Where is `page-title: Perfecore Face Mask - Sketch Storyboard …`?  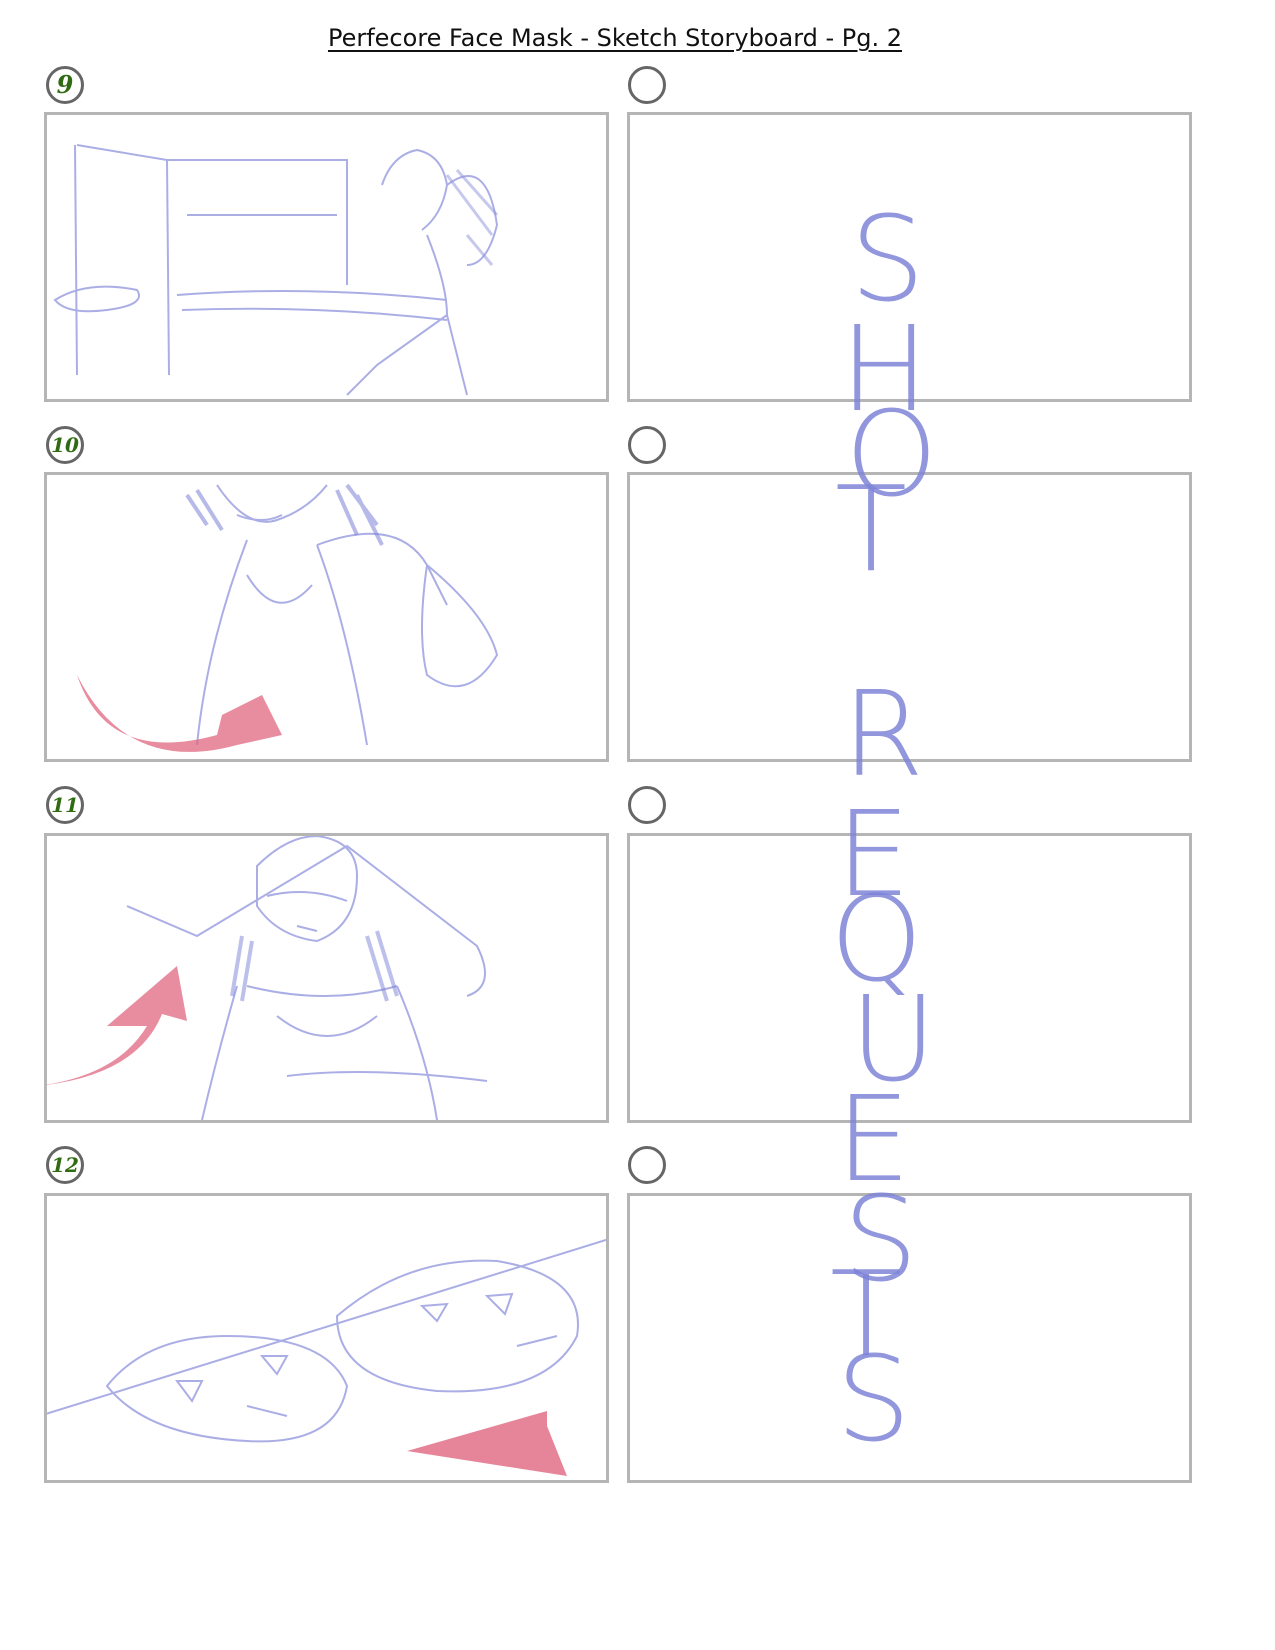 page-title: Perfecore Face Mask - Sketch Storyboard … is located at coordinates (615, 38).